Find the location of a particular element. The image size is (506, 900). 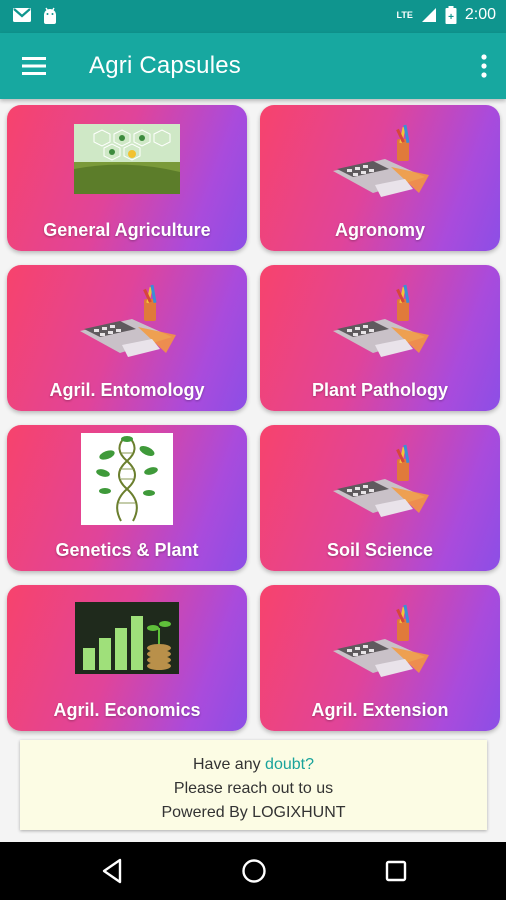

hamburger-menu-icon is located at coordinates (35, 66).